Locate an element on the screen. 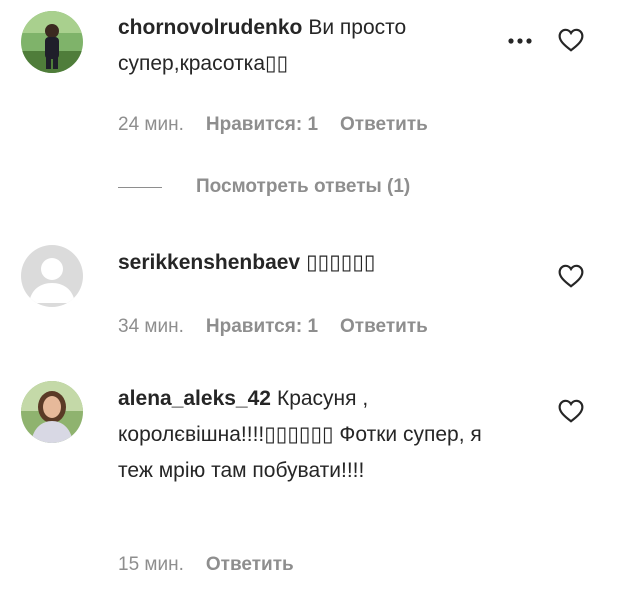  comment-username: alena_aleks_42 is located at coordinates (194, 398).